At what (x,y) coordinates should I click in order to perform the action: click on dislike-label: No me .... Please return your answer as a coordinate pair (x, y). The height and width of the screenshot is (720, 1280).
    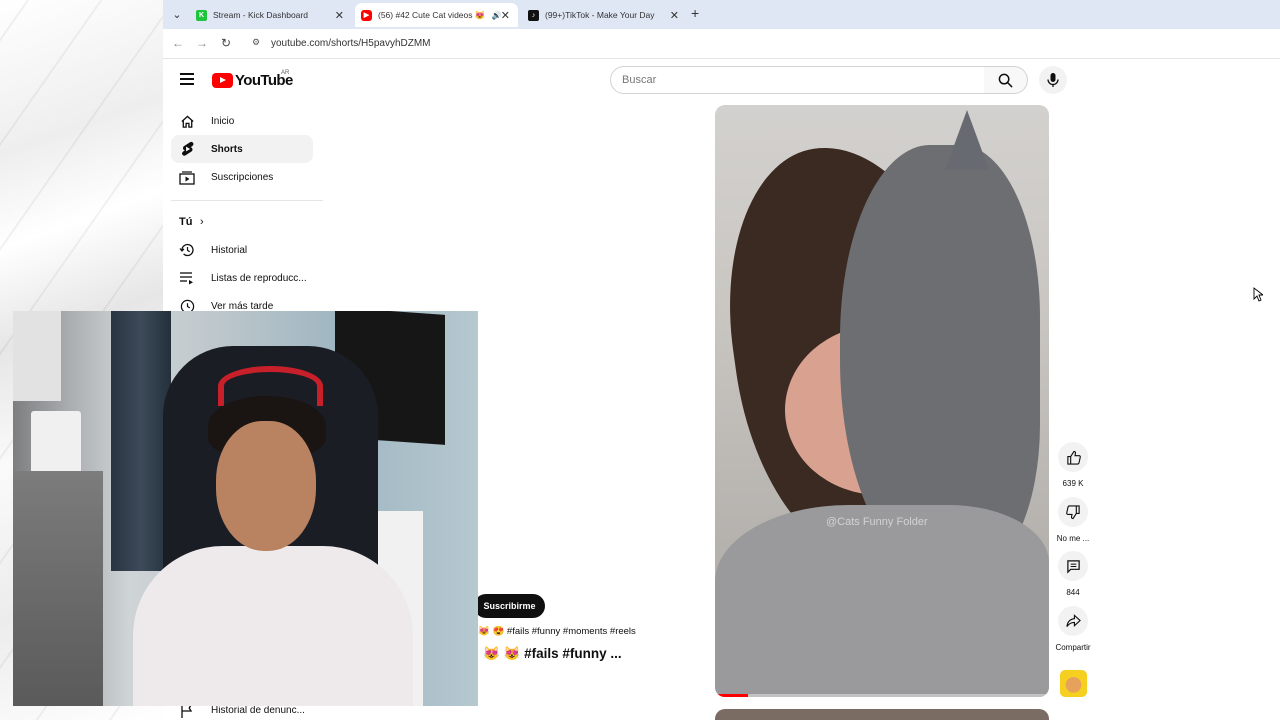
    Looking at the image, I should click on (1073, 538).